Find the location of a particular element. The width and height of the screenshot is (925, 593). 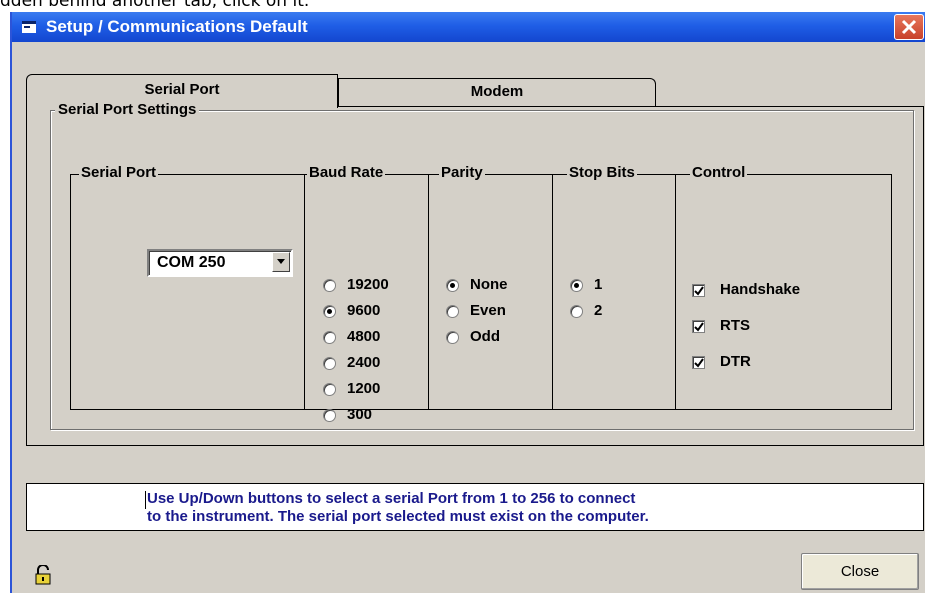

close-icon is located at coordinates (909, 27).